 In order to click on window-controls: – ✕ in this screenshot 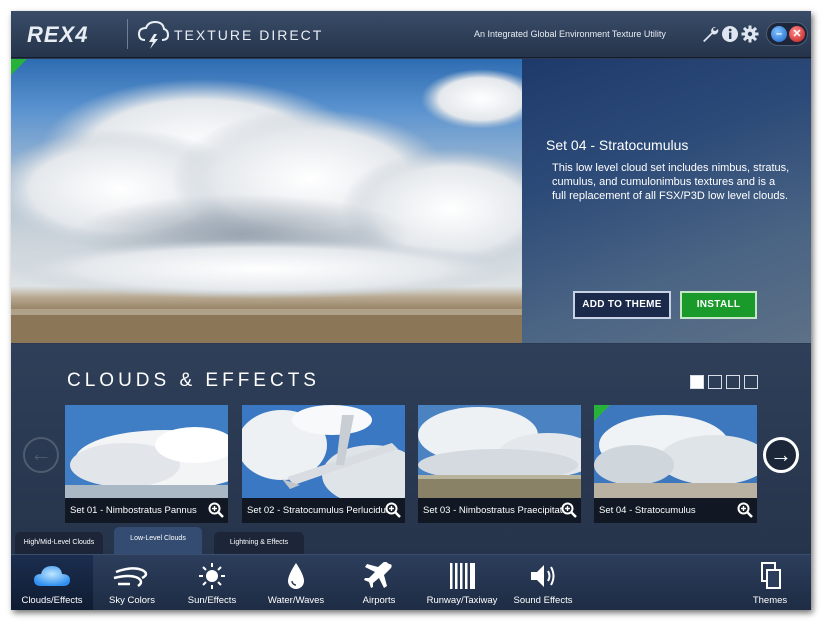, I will do `click(787, 34)`.